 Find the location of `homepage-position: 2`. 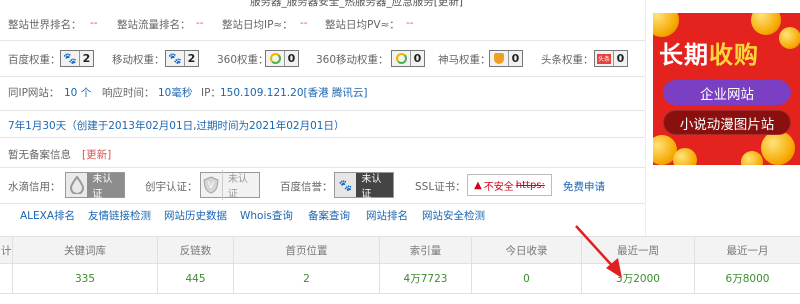

homepage-position: 2 is located at coordinates (307, 278).